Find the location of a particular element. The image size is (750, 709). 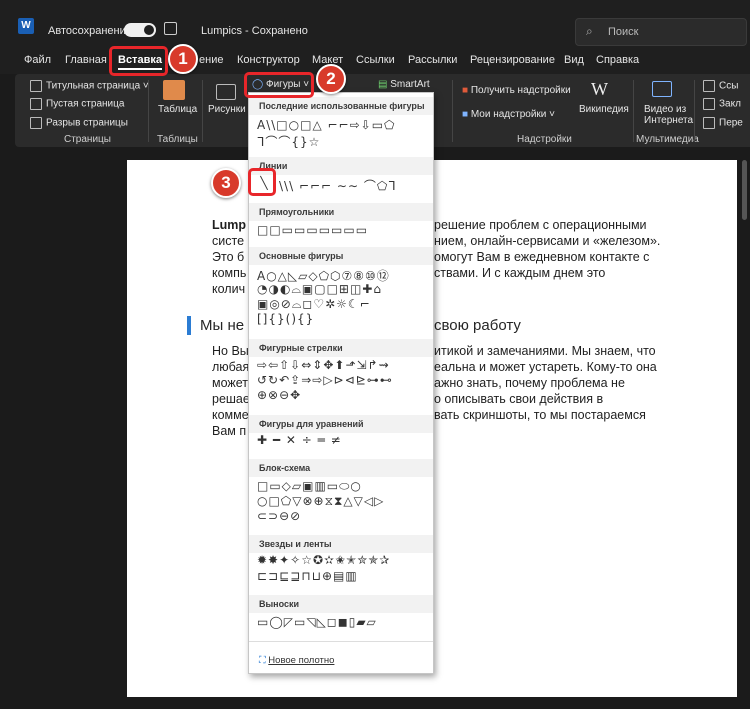

doc-line: итикой и замечаниями. Мы знаем, что is located at coordinates (545, 351).